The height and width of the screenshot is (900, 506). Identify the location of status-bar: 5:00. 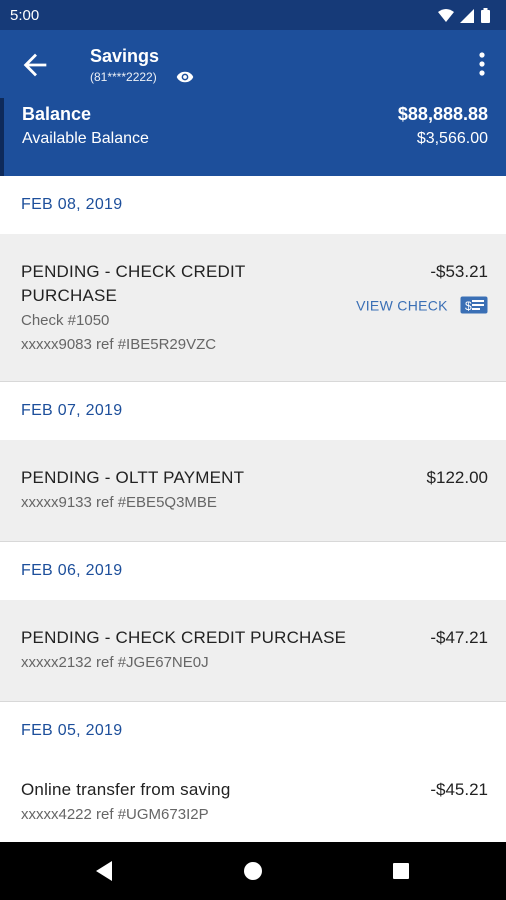
(253, 15).